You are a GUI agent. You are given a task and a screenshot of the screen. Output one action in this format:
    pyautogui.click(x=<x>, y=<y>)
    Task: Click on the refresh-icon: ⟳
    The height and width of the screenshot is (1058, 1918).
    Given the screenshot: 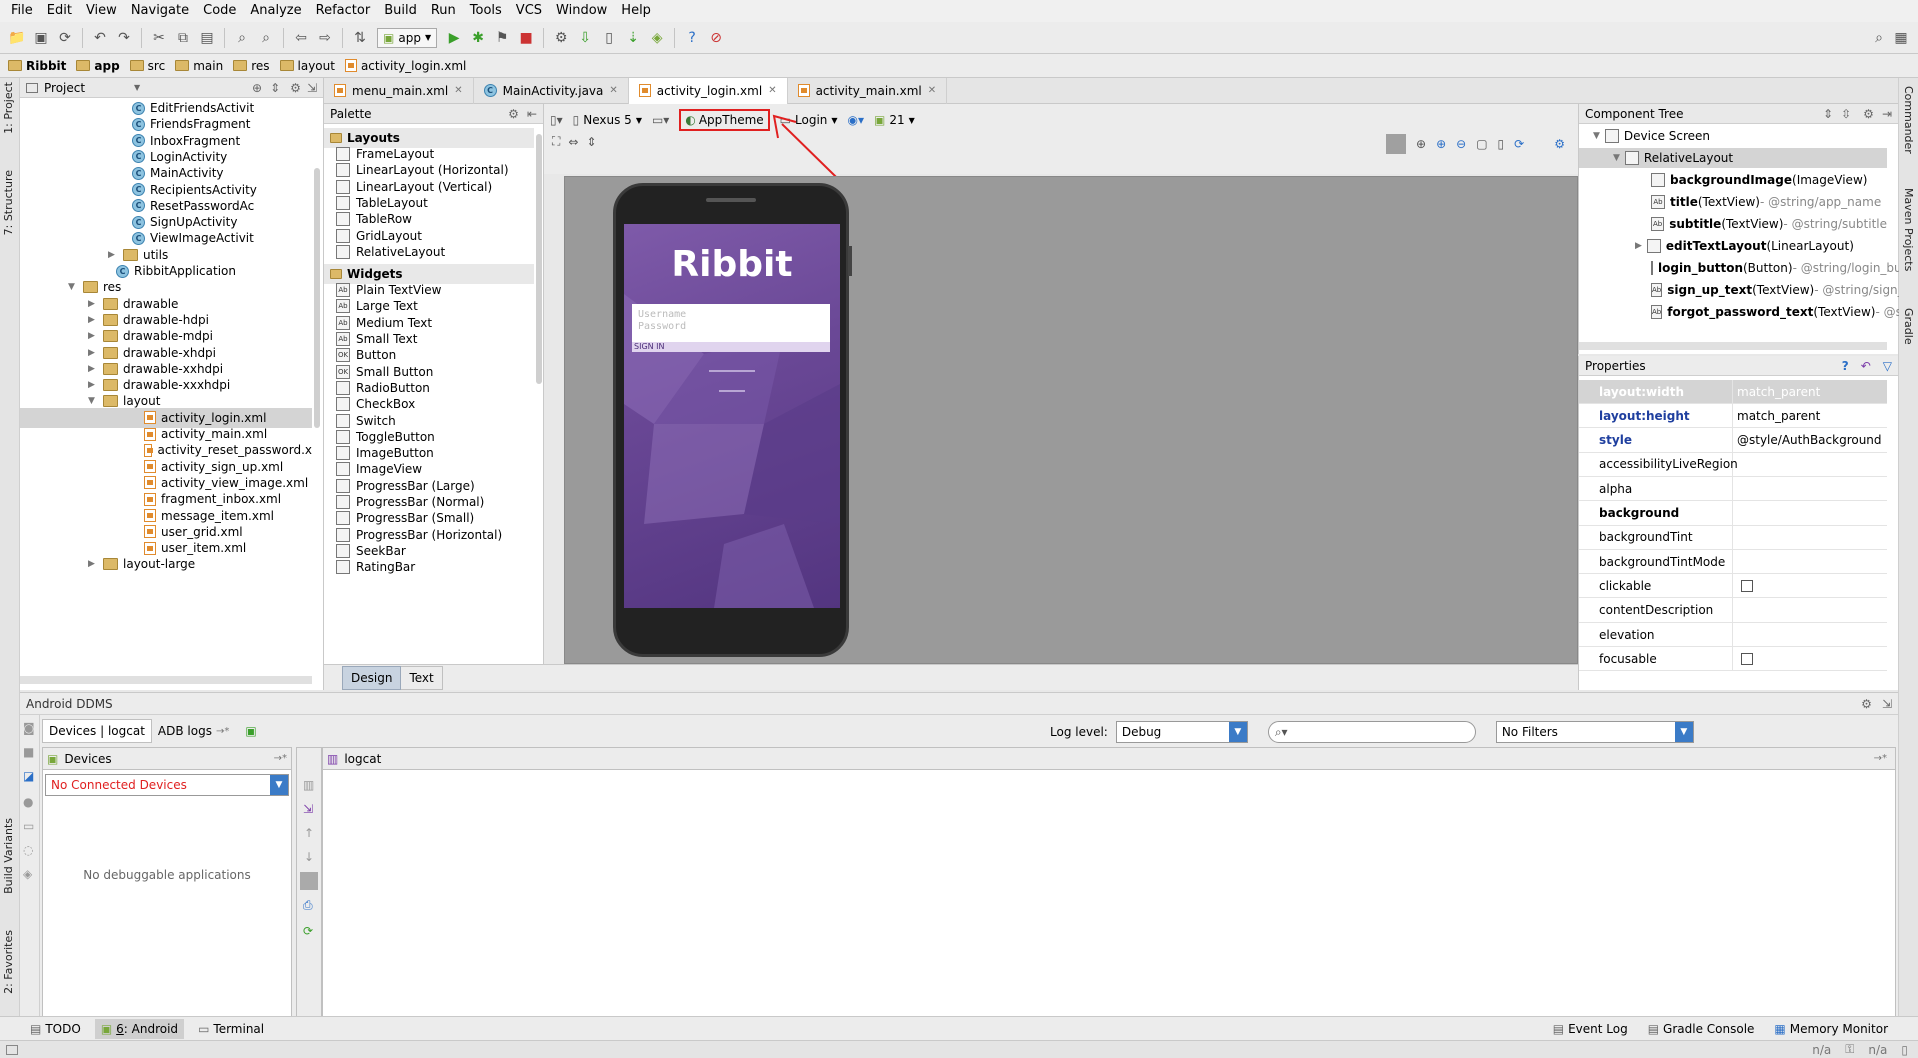 What is the action you would take?
    pyautogui.click(x=1519, y=144)
    